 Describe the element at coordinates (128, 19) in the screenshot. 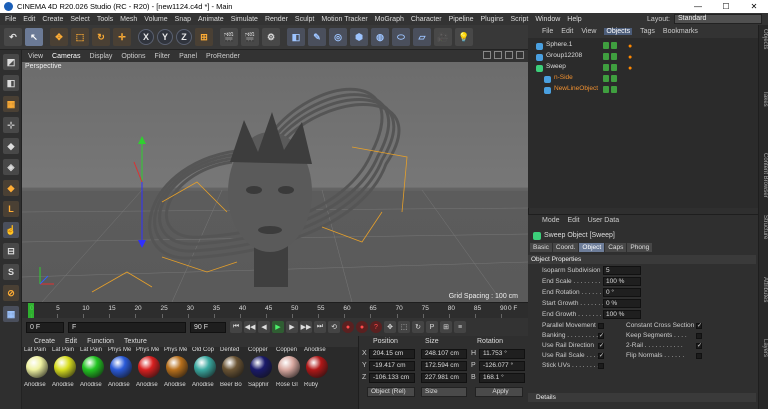

I see `menu-item-mesh: Mesh` at that location.